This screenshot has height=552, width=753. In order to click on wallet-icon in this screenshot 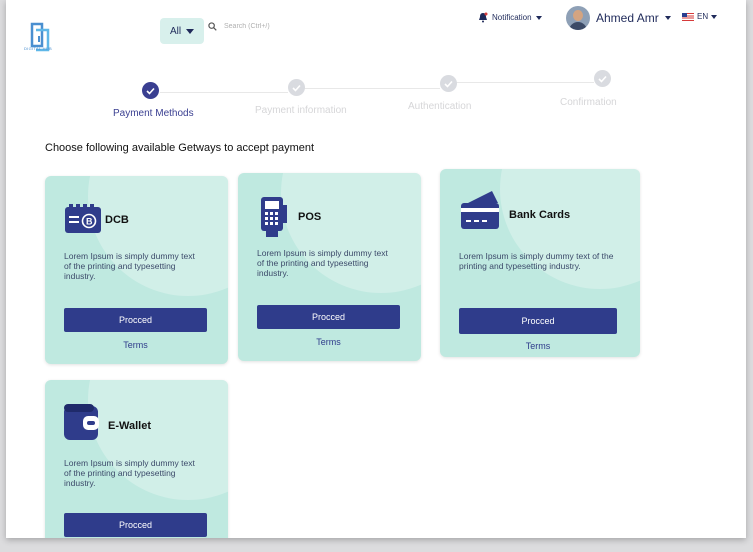, I will do `click(81, 422)`.